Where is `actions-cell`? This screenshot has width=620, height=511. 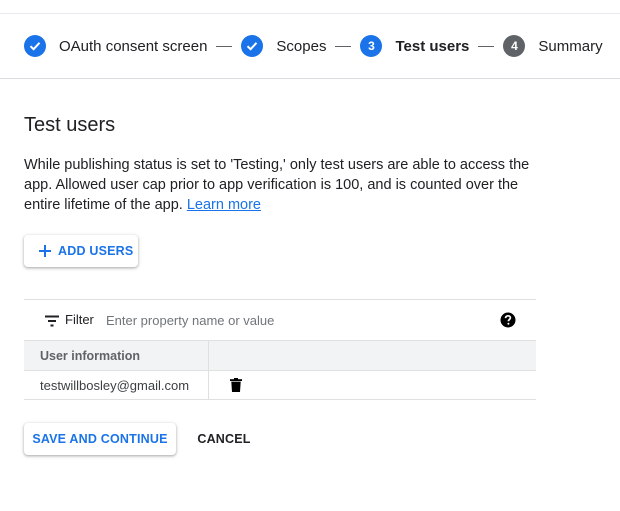
actions-cell is located at coordinates (372, 385).